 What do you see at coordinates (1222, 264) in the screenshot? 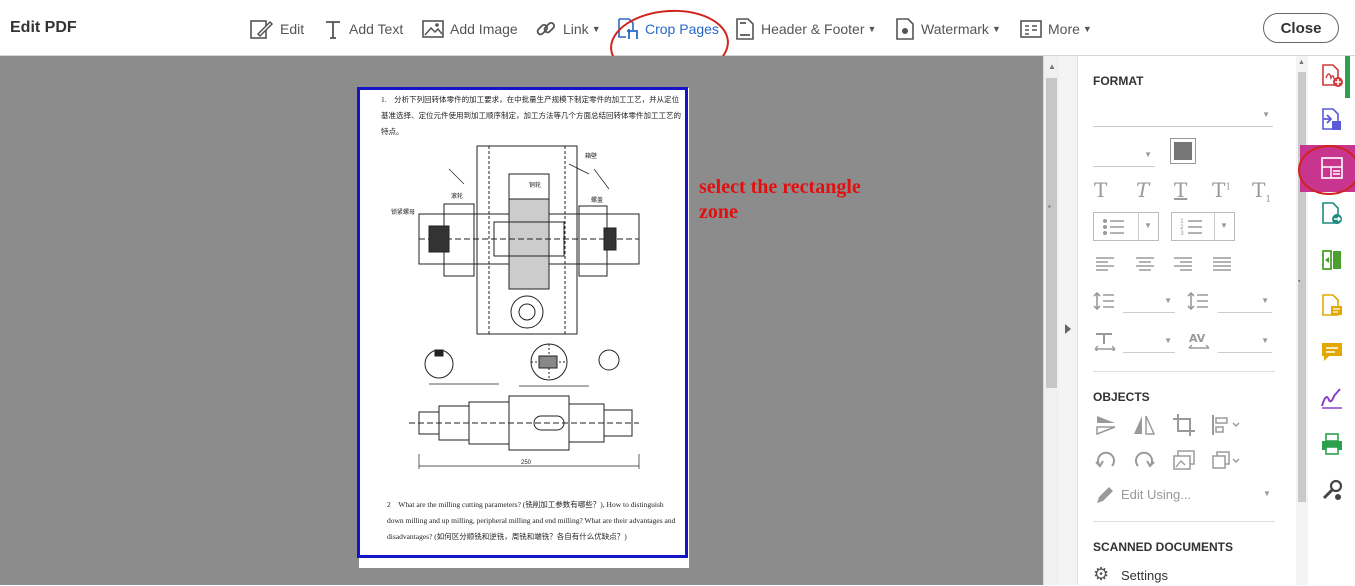
I see `align-justify-icon` at bounding box center [1222, 264].